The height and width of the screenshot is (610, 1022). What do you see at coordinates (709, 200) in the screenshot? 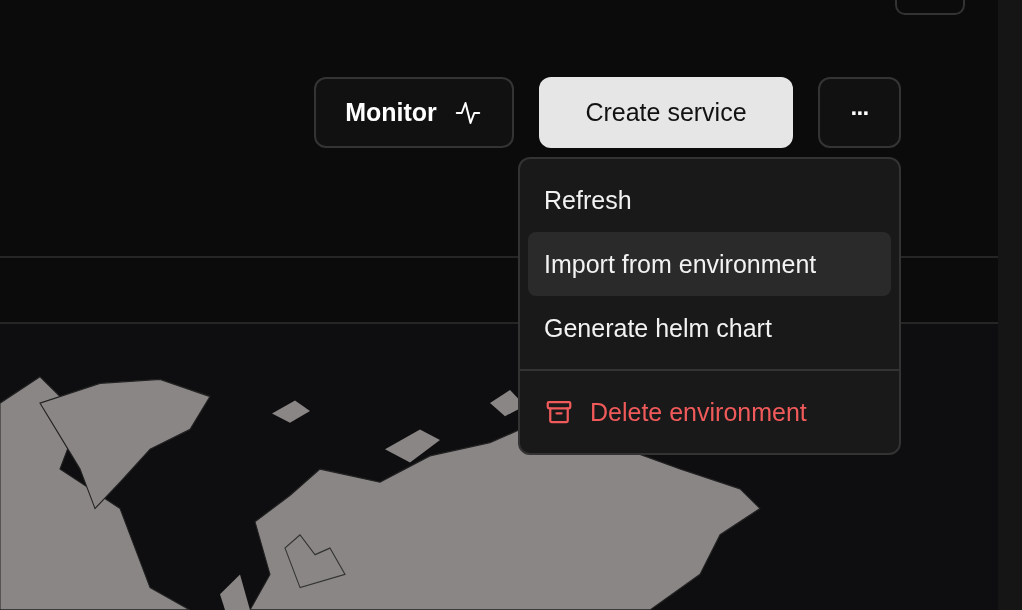
I see `menu-item: Refresh` at bounding box center [709, 200].